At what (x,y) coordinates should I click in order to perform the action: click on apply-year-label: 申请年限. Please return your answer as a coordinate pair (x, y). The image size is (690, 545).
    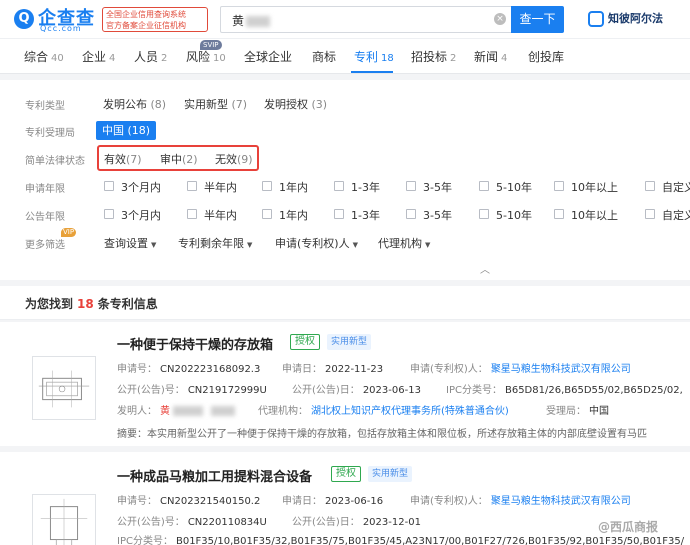
    Looking at the image, I should click on (45, 189).